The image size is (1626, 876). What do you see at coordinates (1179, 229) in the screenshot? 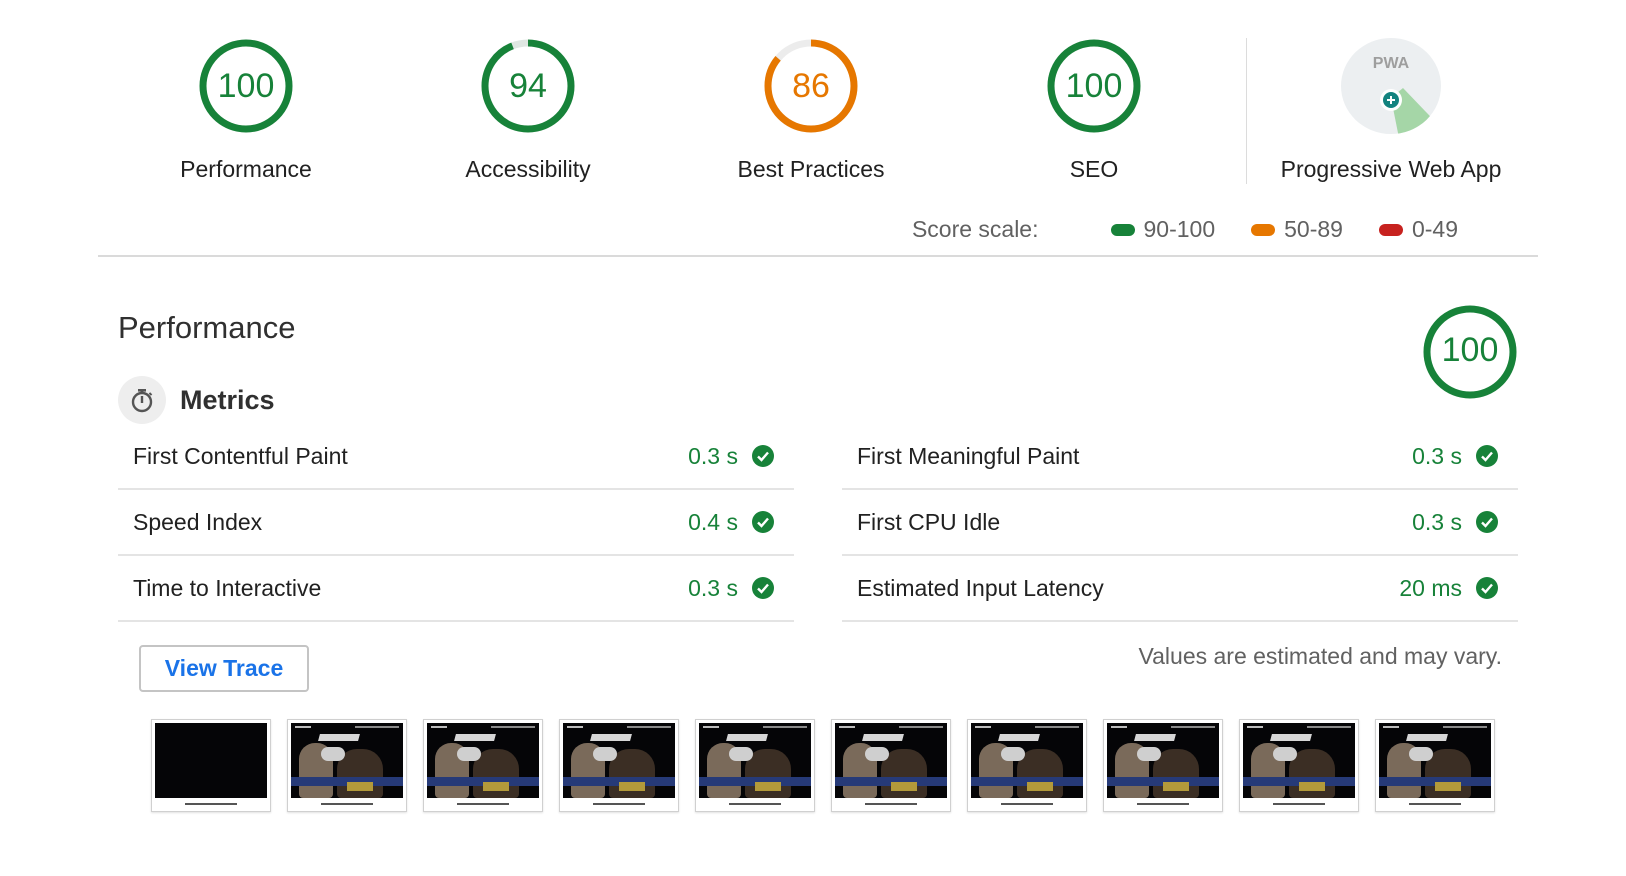
I see `score-scale-range: 90-100` at bounding box center [1179, 229].